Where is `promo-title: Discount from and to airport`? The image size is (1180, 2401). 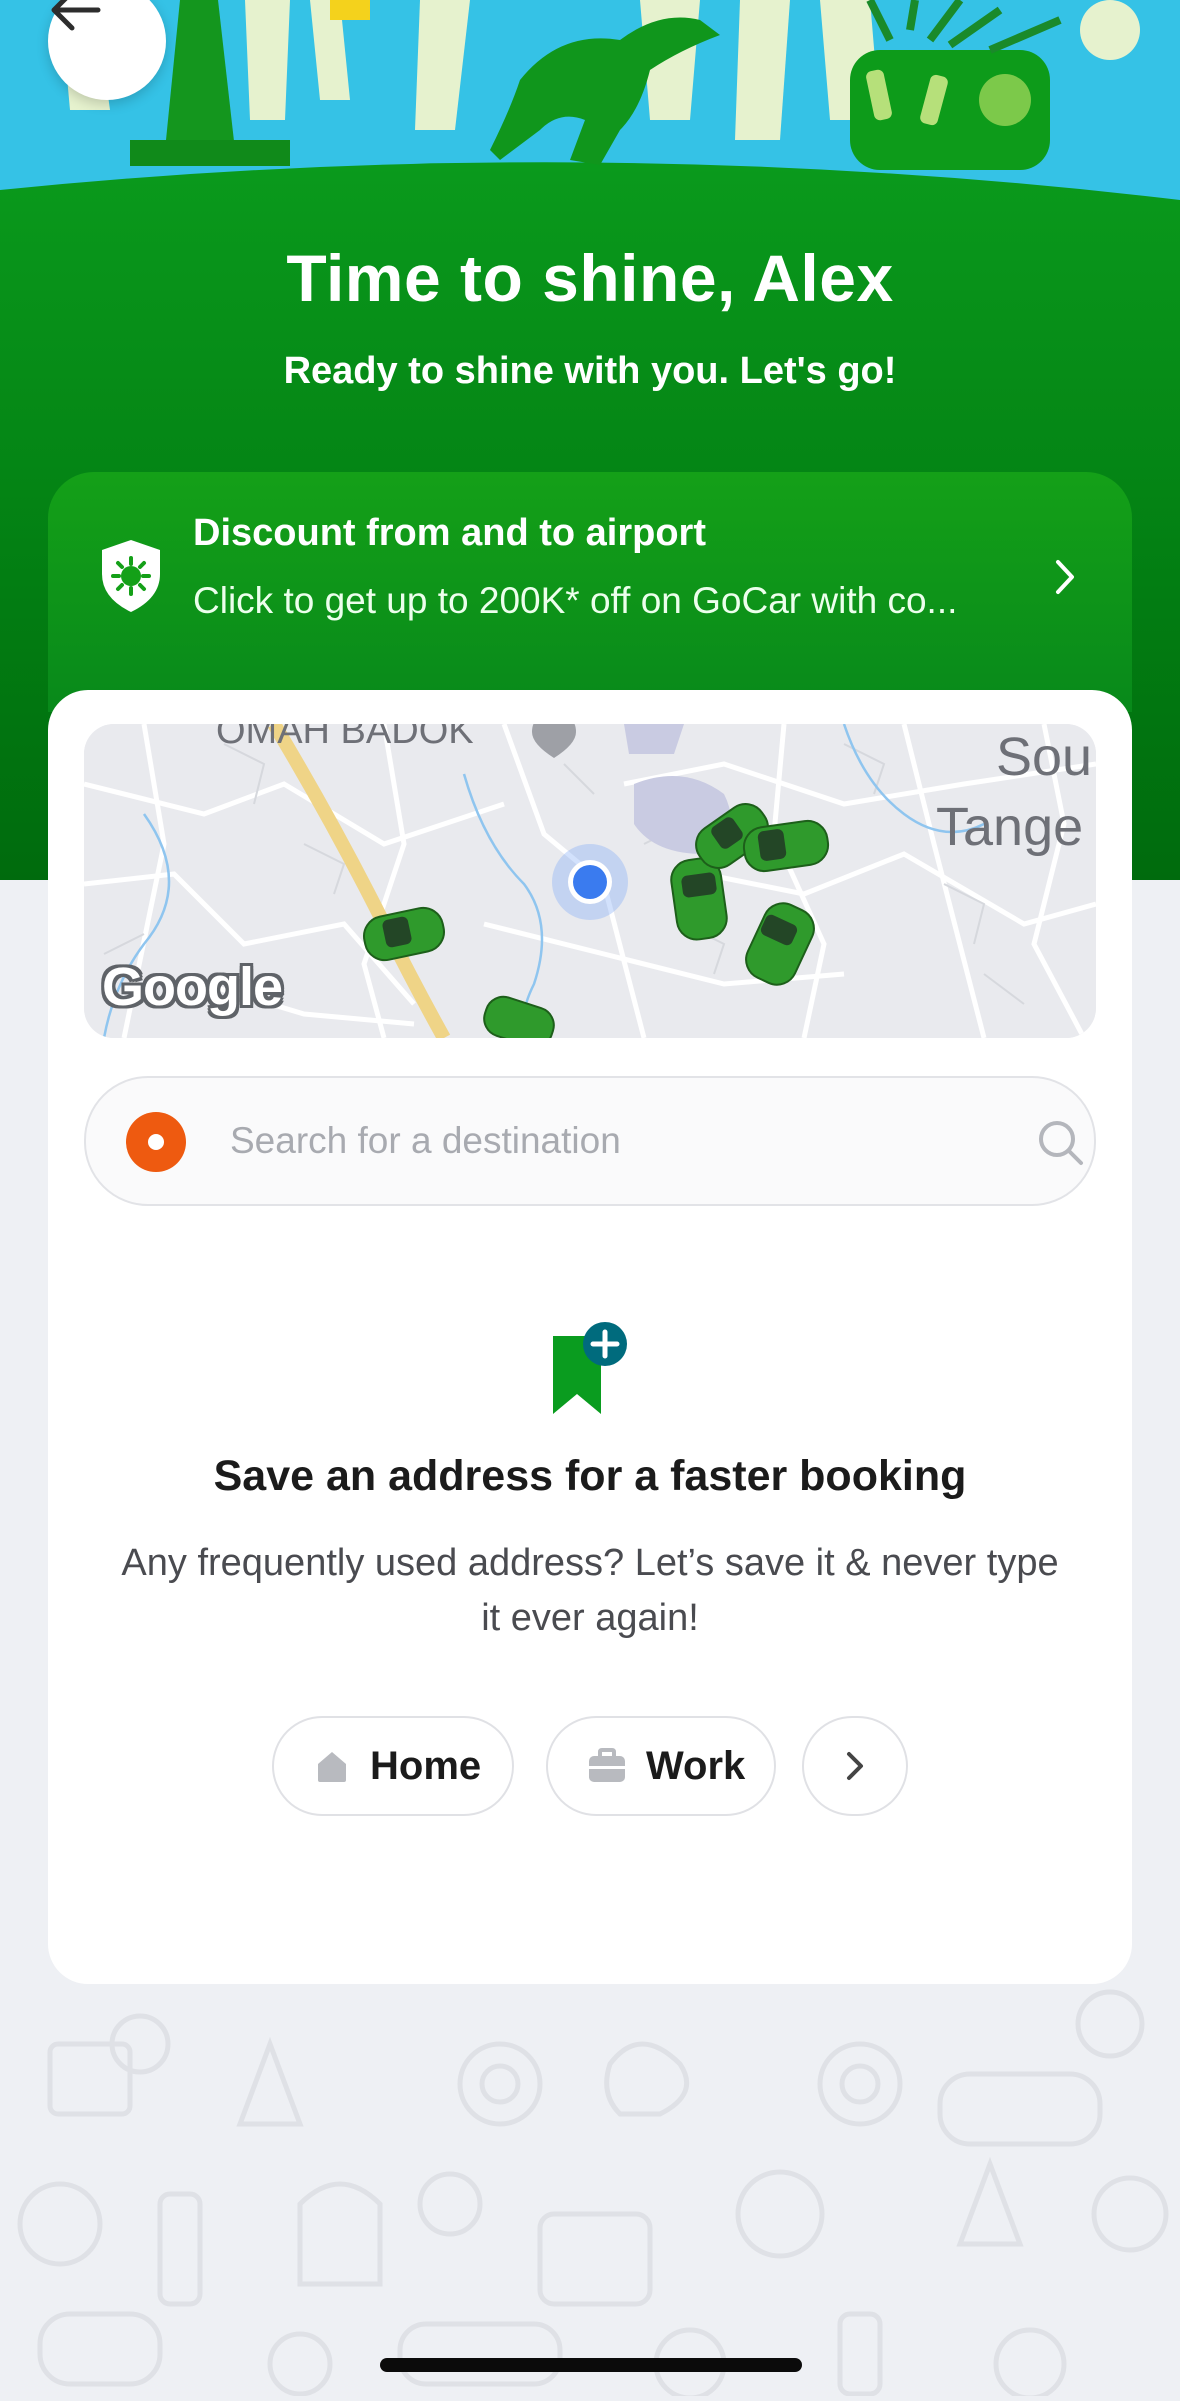
promo-title: Discount from and to airport is located at coordinates (449, 533).